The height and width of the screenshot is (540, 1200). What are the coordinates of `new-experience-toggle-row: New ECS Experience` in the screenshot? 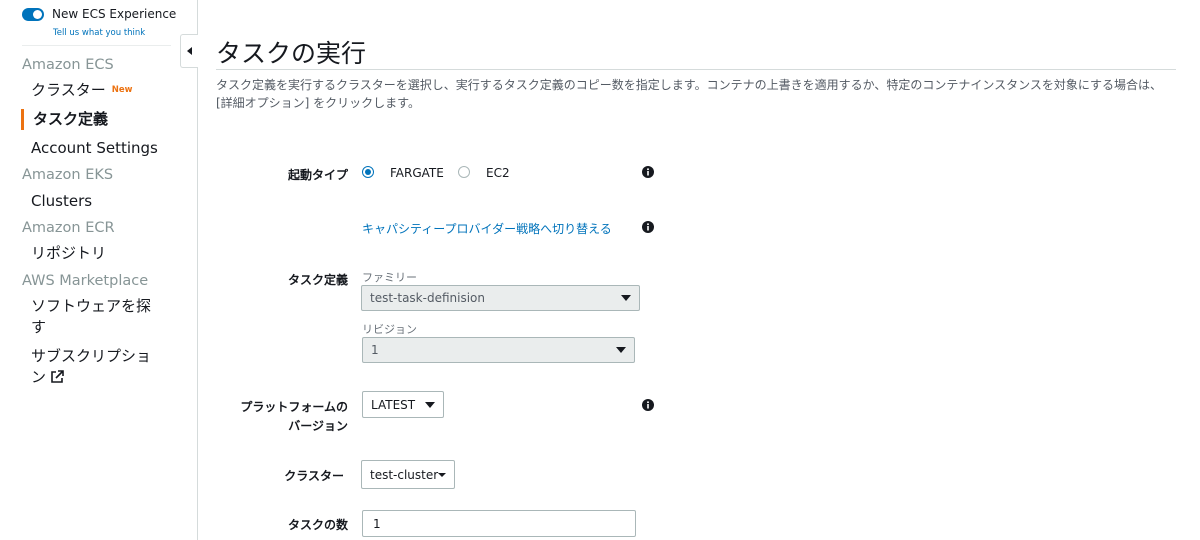 It's located at (99, 14).